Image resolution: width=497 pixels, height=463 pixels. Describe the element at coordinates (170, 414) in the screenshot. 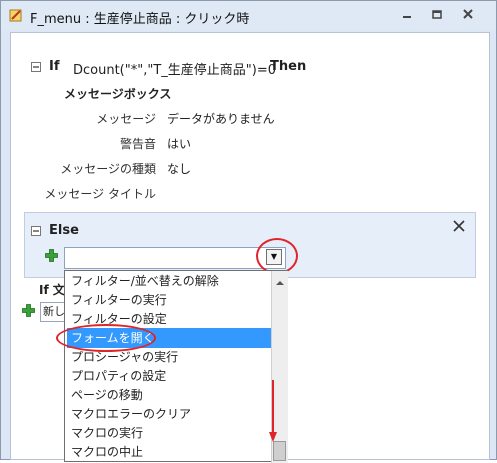

I see `list-item: マクロエラーのクリア` at that location.